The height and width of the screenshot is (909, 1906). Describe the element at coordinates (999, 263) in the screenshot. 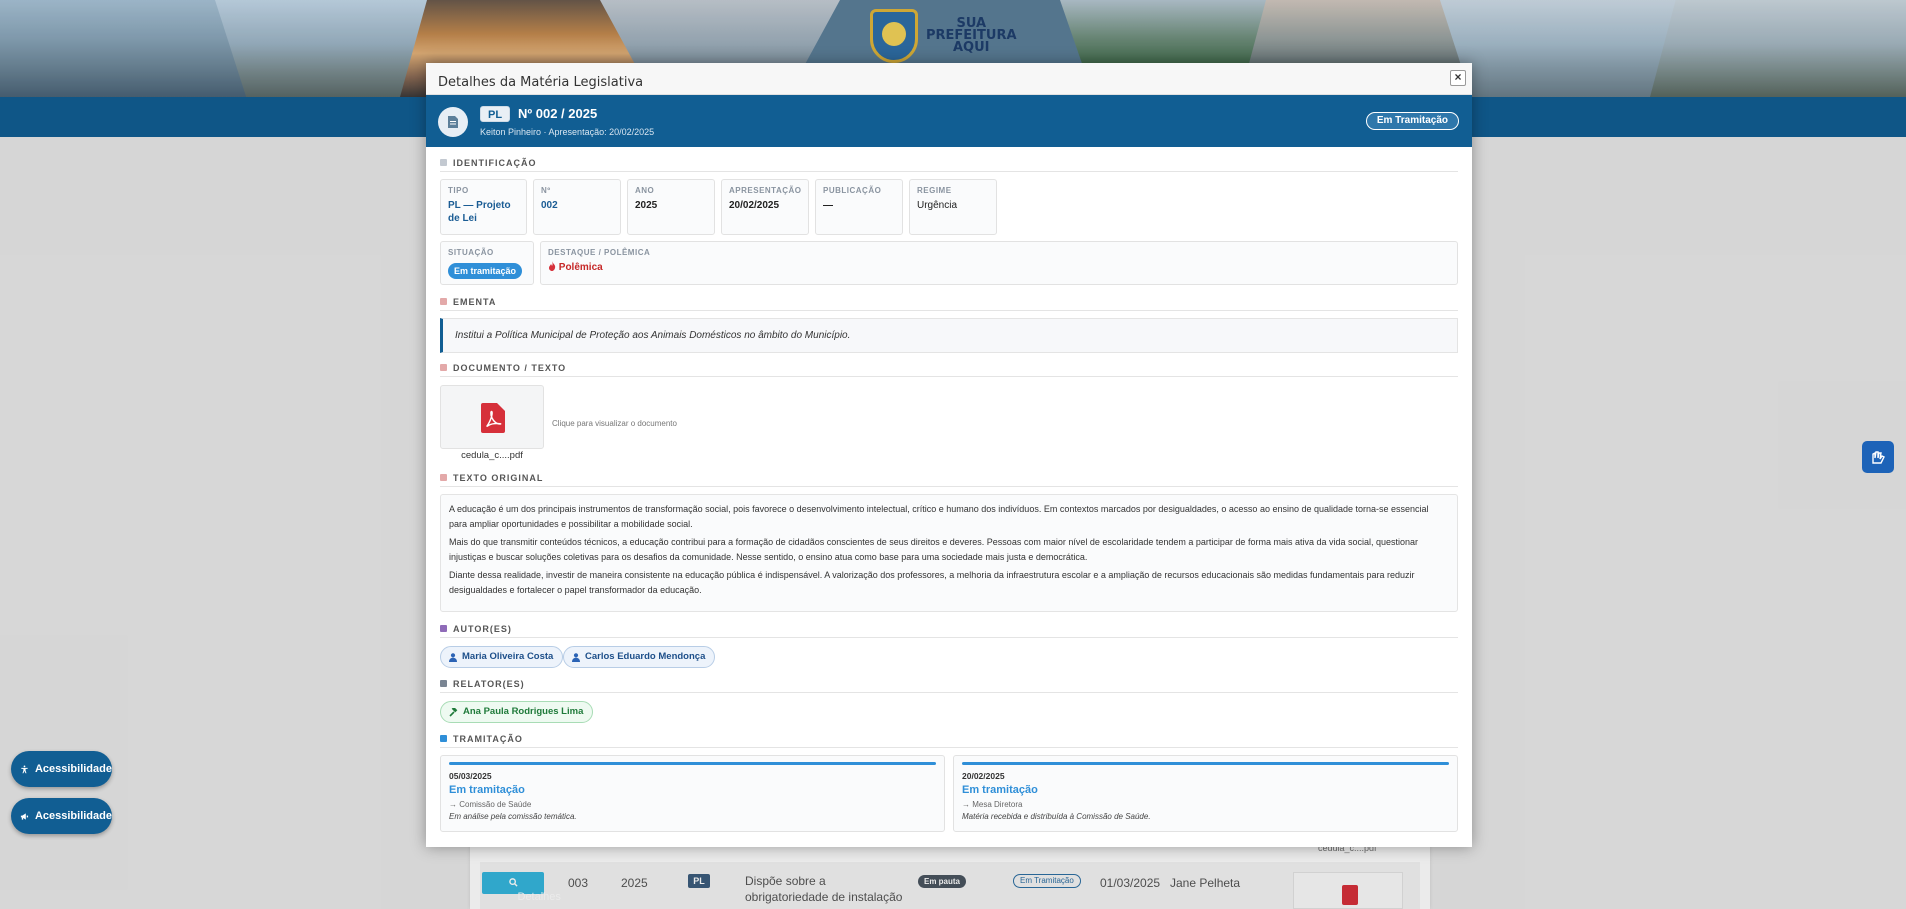

I see `field-destaque: DESTAQUE / POLÊMICA Polêmica` at that location.